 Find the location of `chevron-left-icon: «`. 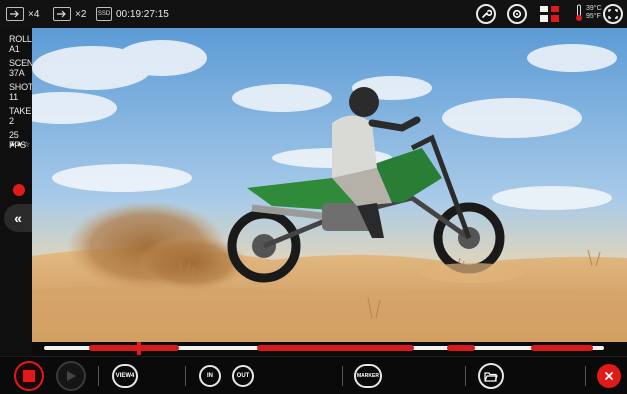

chevron-left-icon: « is located at coordinates (18, 218).